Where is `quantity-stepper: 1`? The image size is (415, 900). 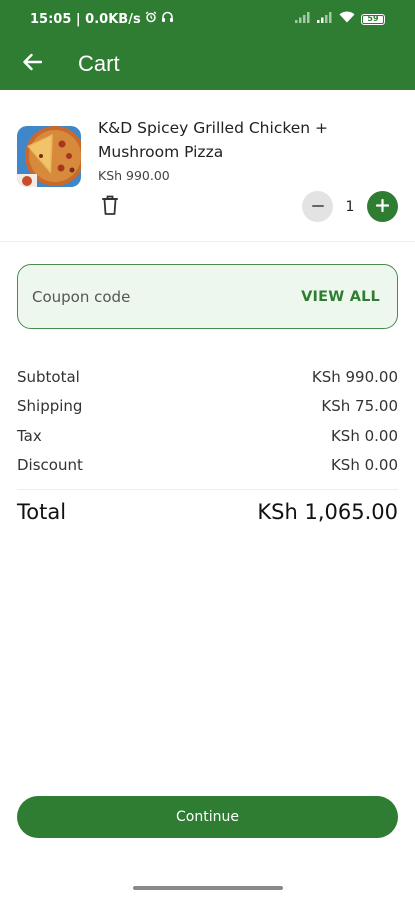 quantity-stepper: 1 is located at coordinates (350, 206).